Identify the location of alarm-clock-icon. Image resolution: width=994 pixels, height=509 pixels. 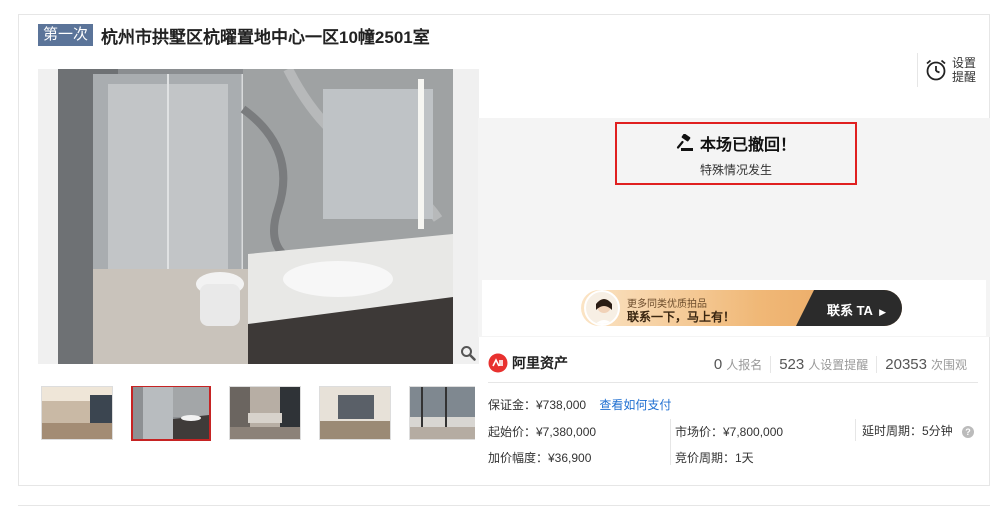
(936, 70).